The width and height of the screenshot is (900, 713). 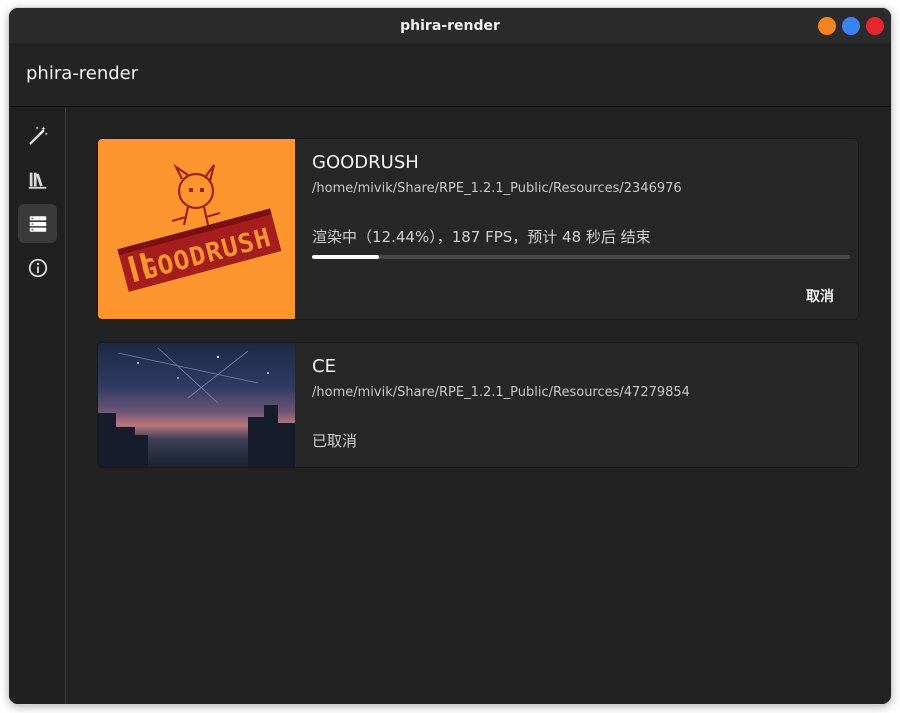 I want to click on chart-thumbnail, so click(x=196, y=405).